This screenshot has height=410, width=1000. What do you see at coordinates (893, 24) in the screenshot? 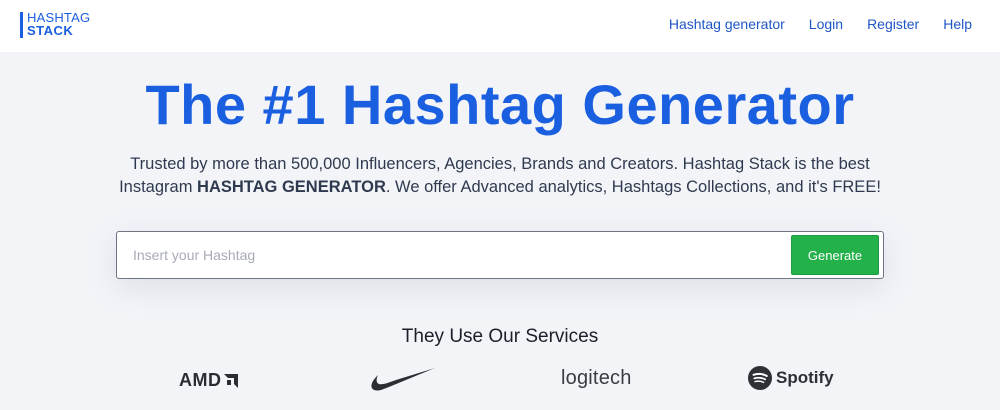
I see `nav-register: Register` at bounding box center [893, 24].